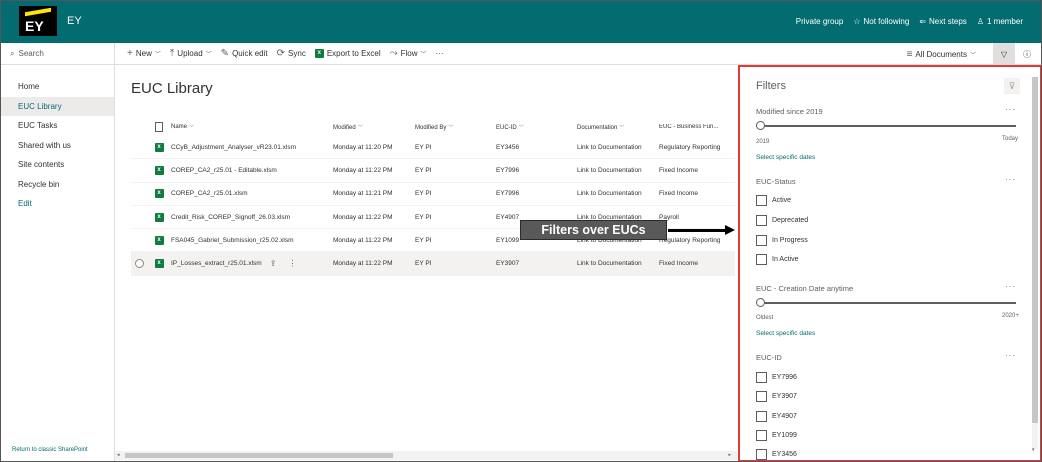 Image resolution: width=1042 pixels, height=462 pixels. I want to click on view-selector: ≡ All Documents ﹀, so click(941, 54).